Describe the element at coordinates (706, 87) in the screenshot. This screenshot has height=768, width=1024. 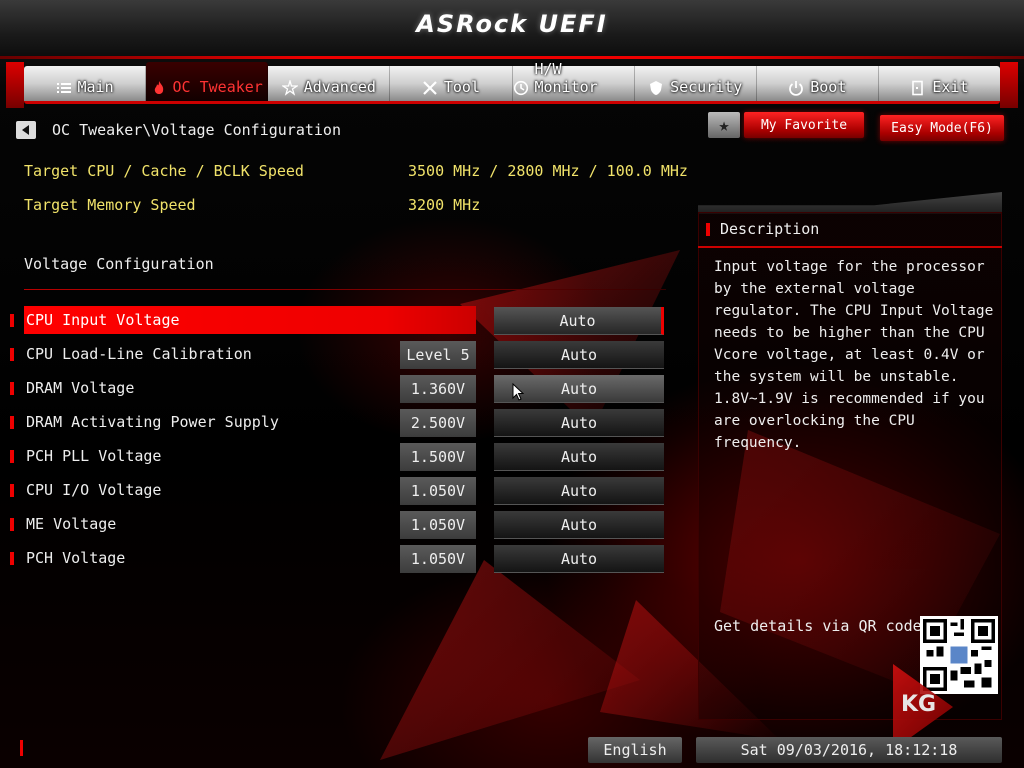
I see `tab-security-label: Security` at that location.